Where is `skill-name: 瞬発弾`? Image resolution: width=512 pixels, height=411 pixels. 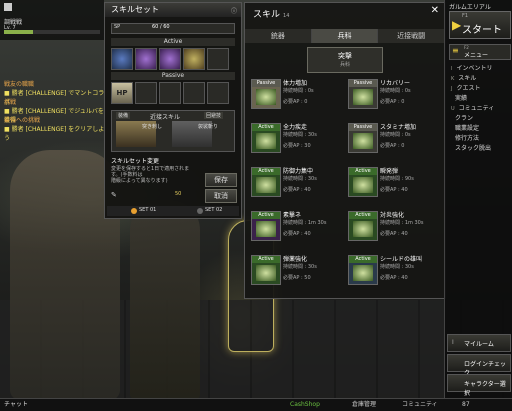
skill-name: 瞬発弾 is located at coordinates (389, 171).